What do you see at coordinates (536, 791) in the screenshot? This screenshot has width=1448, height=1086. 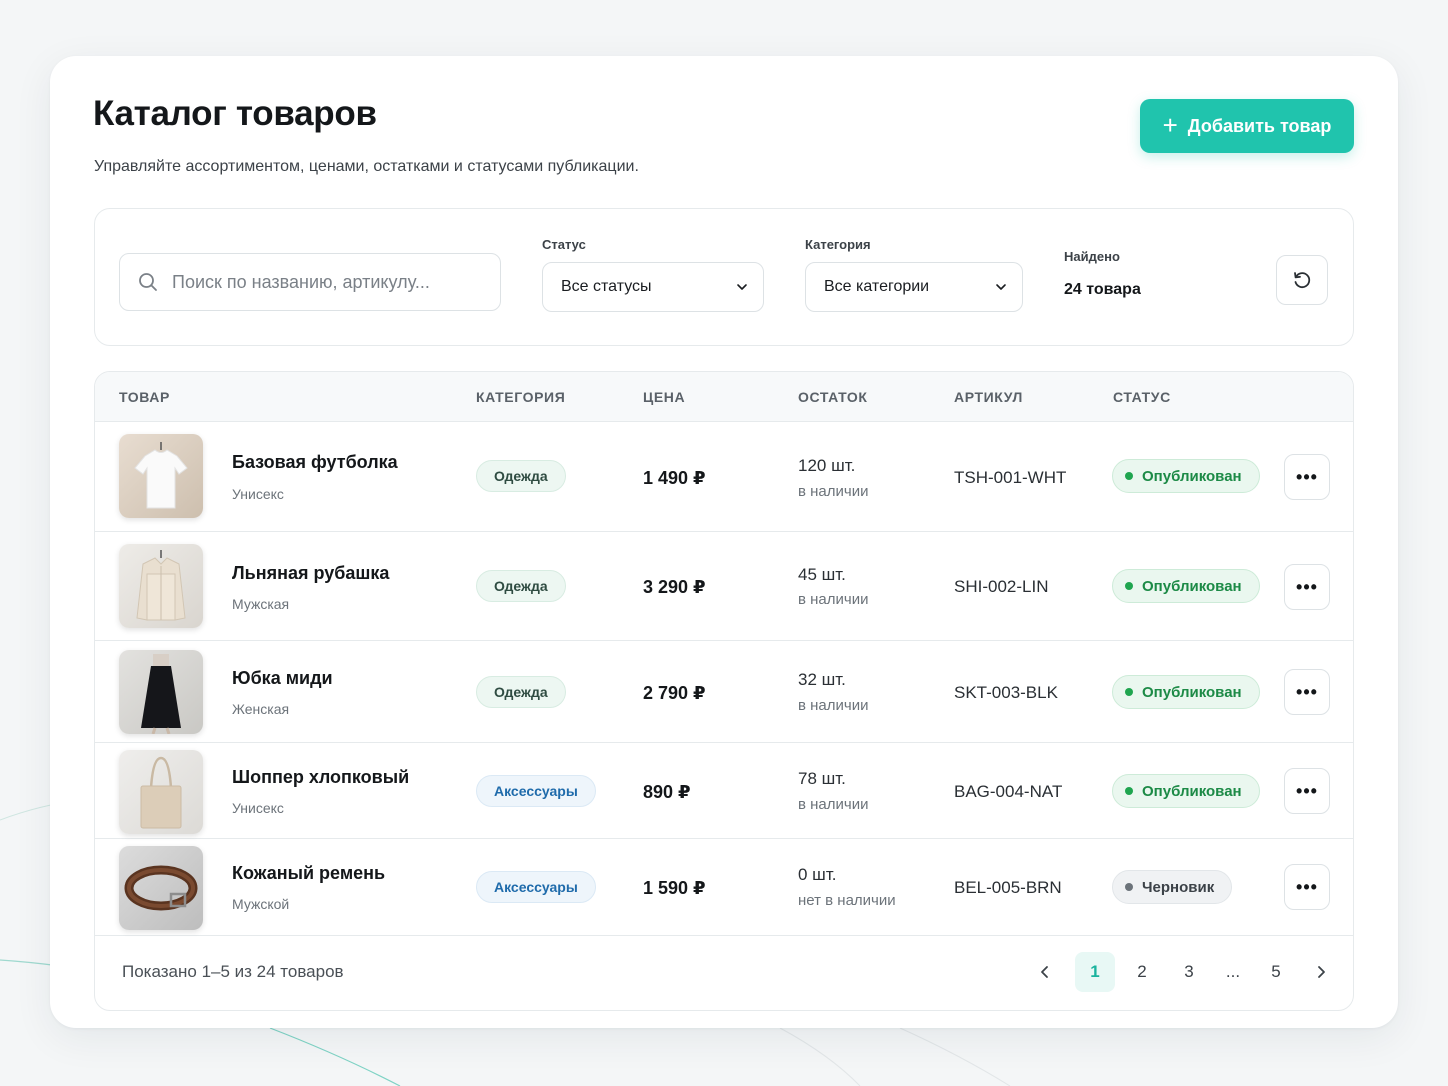 I see `category-badge: Аксессуары` at bounding box center [536, 791].